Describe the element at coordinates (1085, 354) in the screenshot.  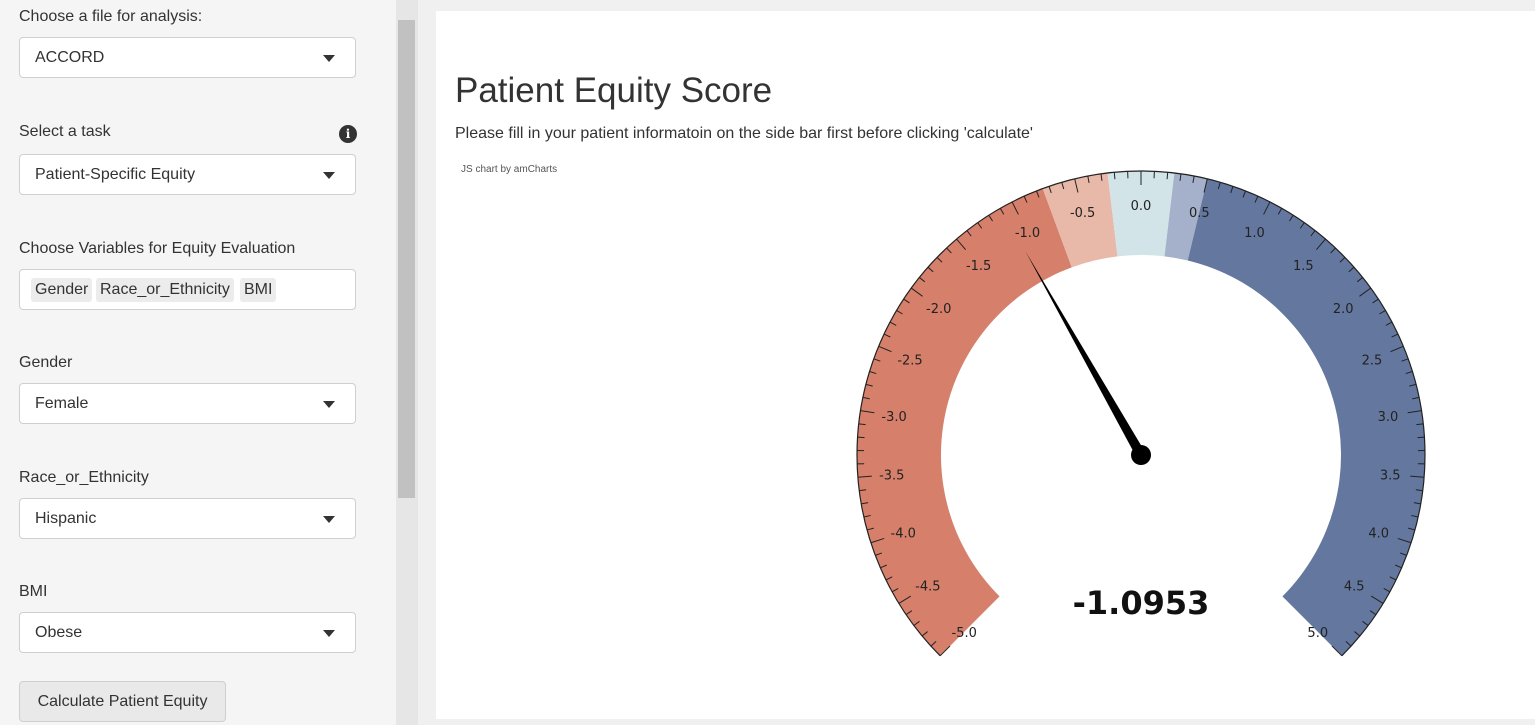
I see `gauge-needle-hand` at that location.